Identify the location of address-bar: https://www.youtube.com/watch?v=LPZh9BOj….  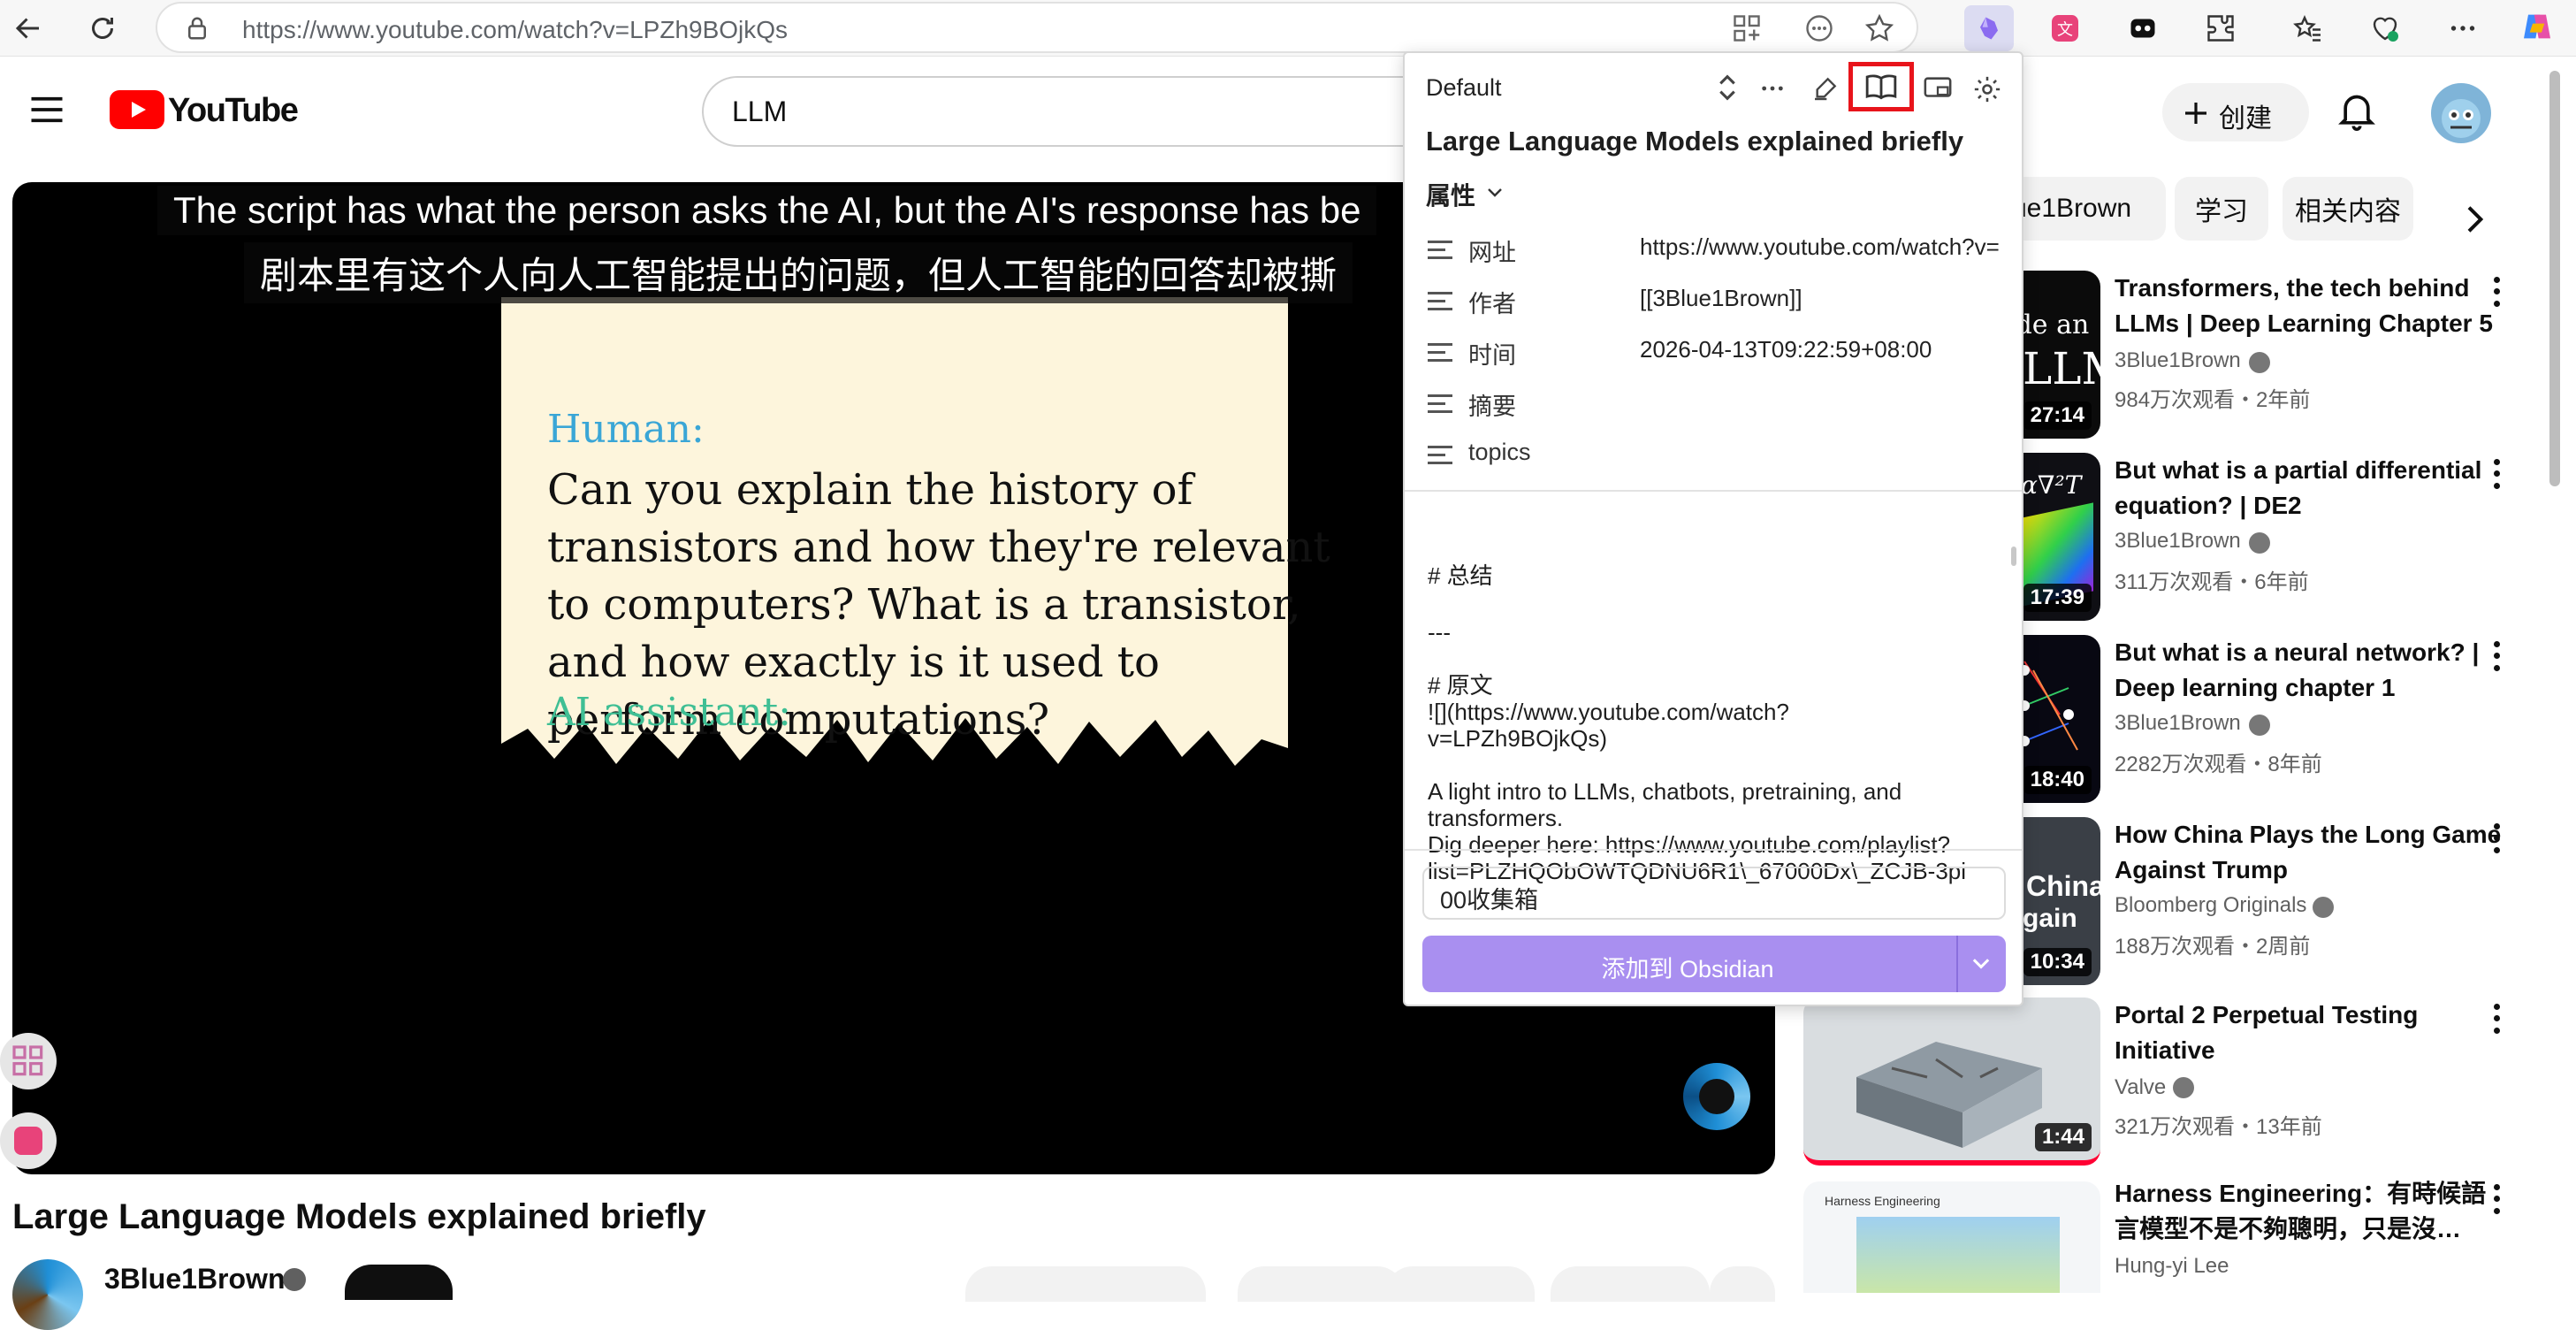
(1037, 27).